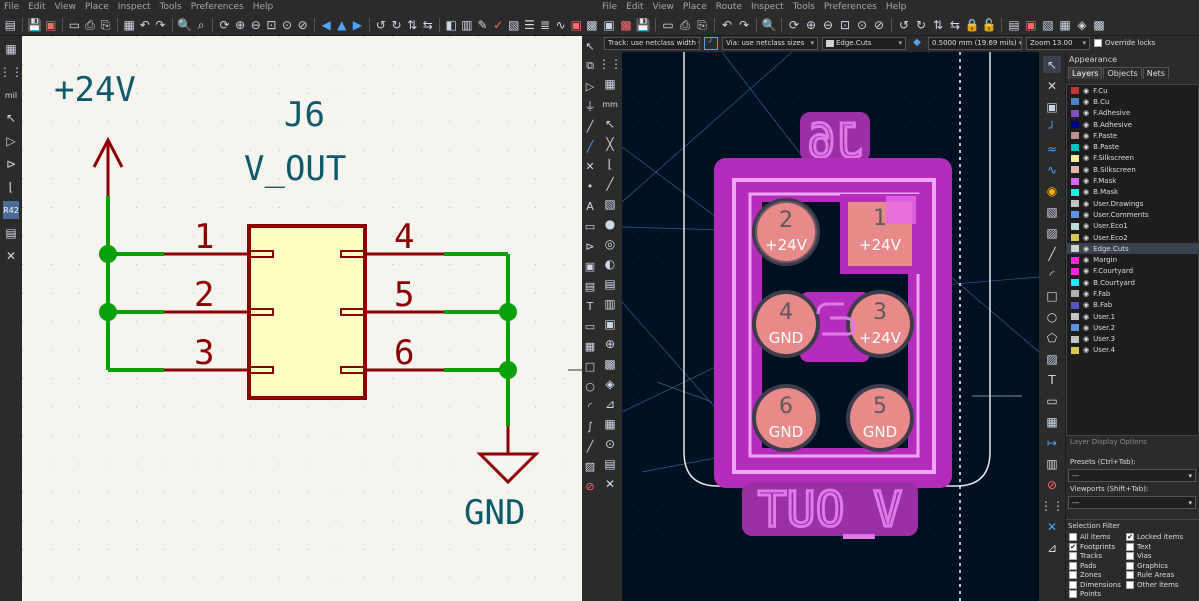 The image size is (1199, 601). What do you see at coordinates (1095, 584) in the screenshot?
I see `filter-checkbox: Dimensions` at bounding box center [1095, 584].